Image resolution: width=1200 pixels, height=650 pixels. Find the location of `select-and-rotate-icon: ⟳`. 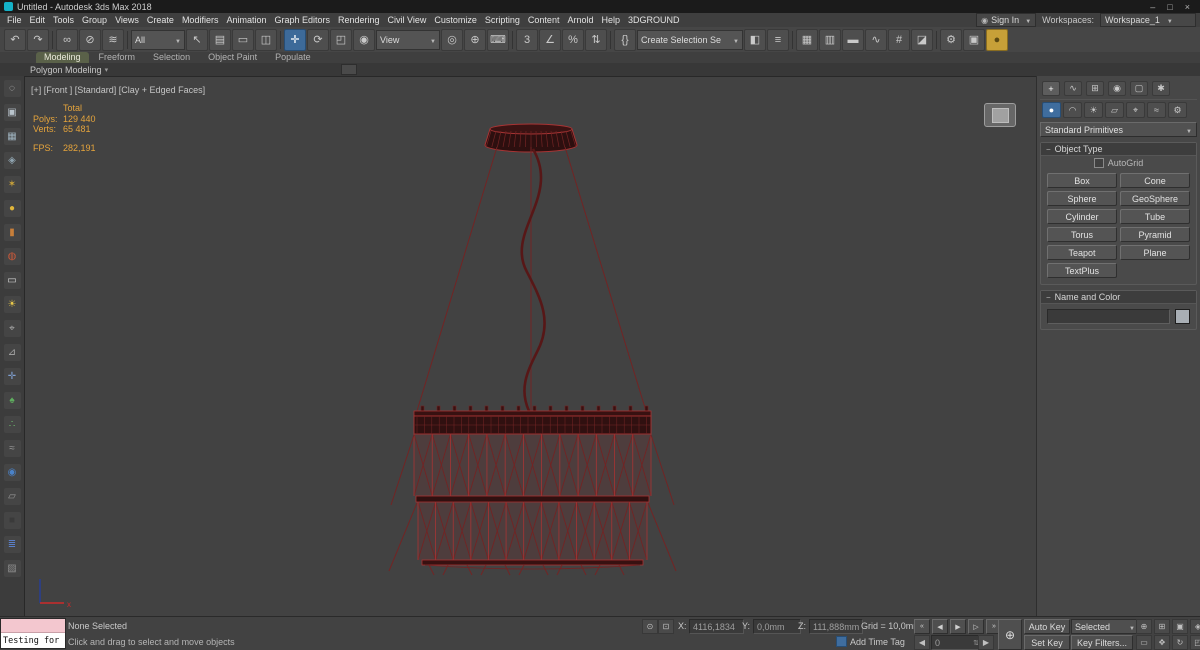

select-and-rotate-icon: ⟳ is located at coordinates (318, 39).